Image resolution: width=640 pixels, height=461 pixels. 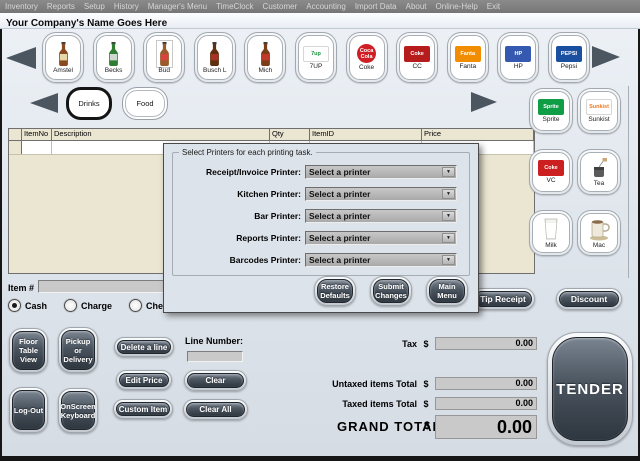 What do you see at coordinates (419, 383) in the screenshot?
I see `total-row-untaxed-items-total: Untaxed items Total $0.00` at bounding box center [419, 383].